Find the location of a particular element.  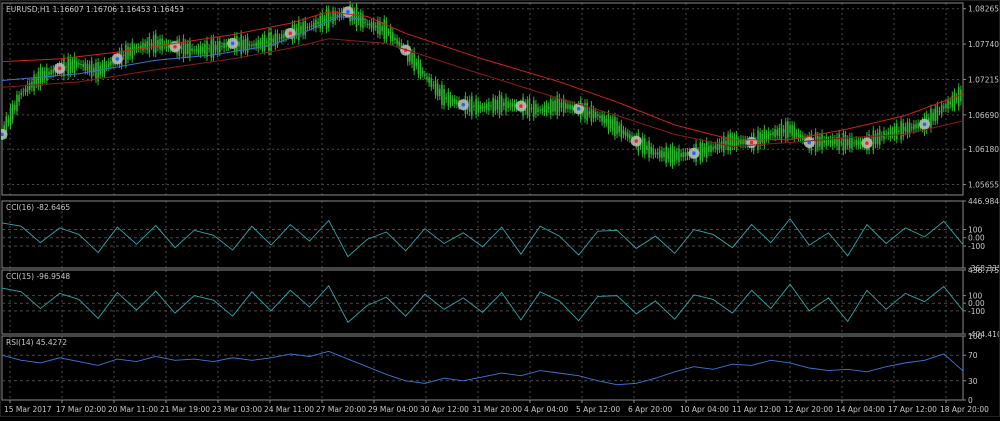

x-tick-label: 21 Mar 19:00 is located at coordinates (185, 409).